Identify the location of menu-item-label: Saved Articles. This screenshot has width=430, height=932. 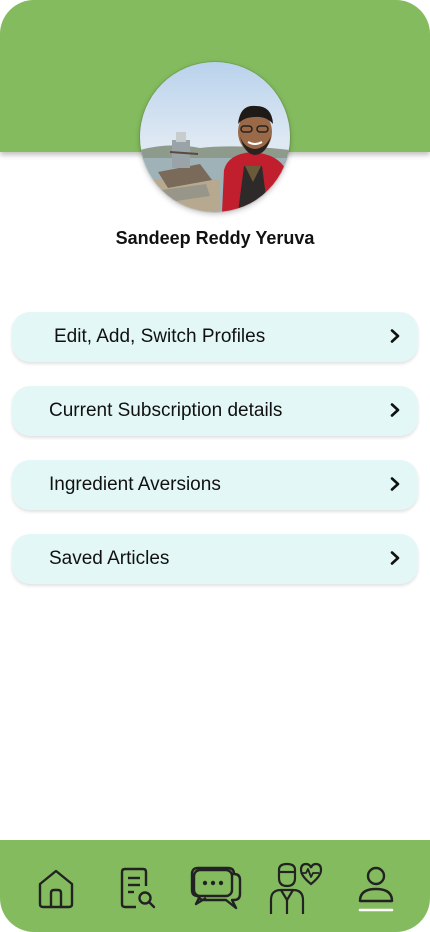
(109, 558).